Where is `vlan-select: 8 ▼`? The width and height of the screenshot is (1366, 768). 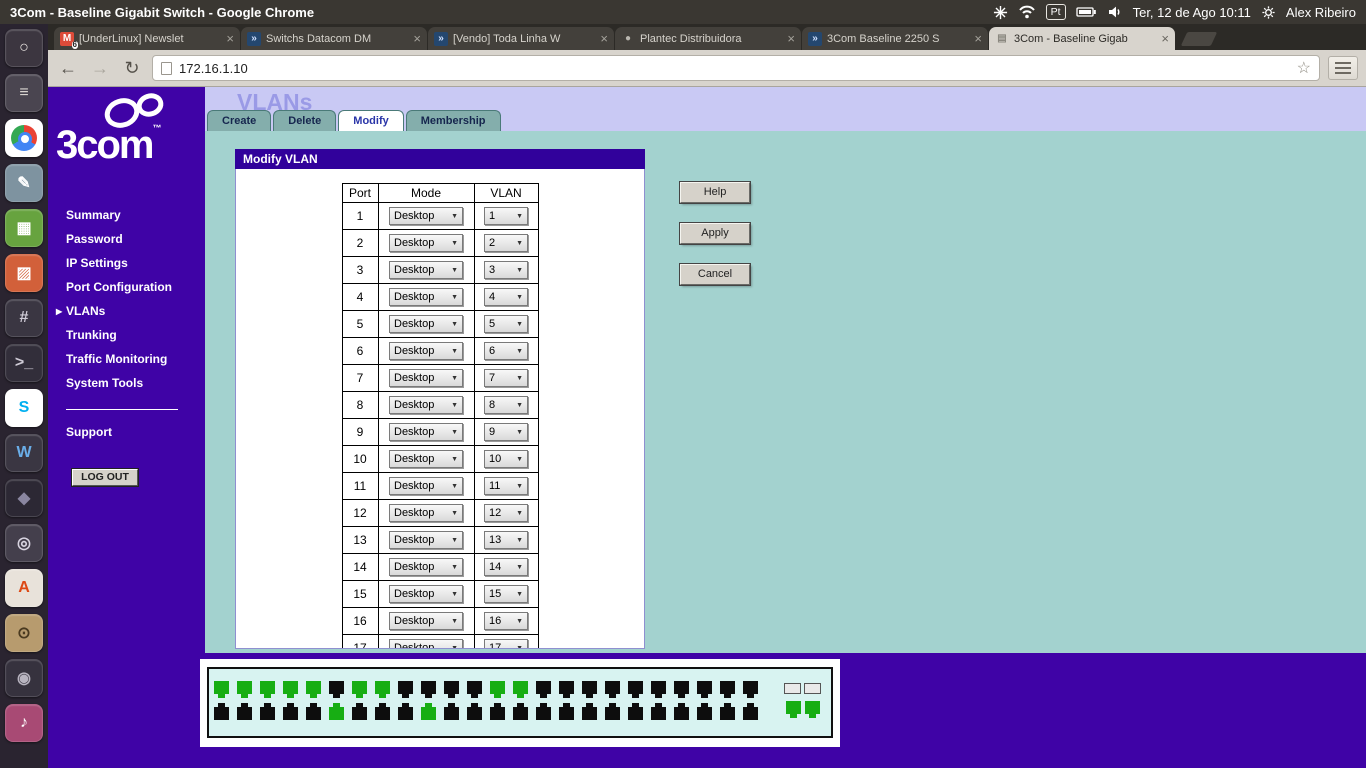 vlan-select: 8 ▼ is located at coordinates (506, 405).